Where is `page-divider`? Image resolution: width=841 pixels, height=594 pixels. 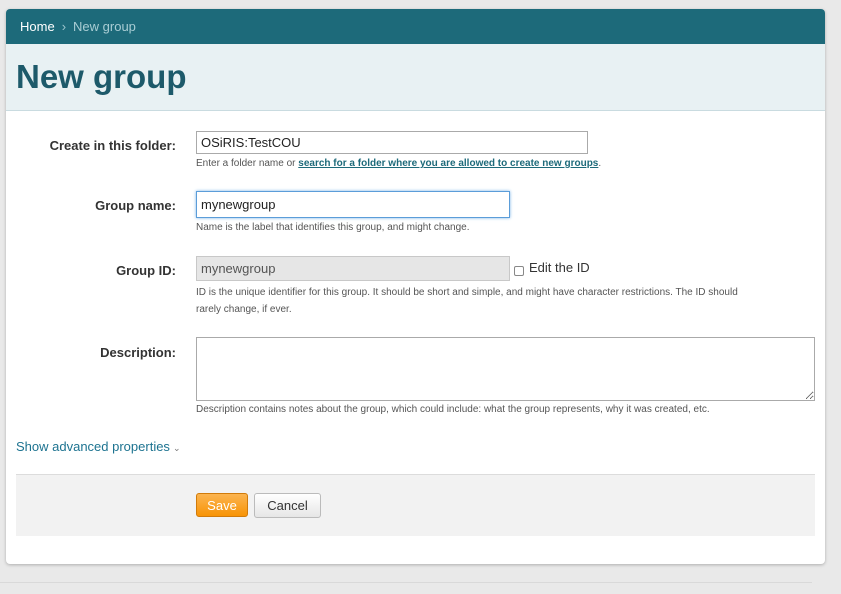 page-divider is located at coordinates (406, 582).